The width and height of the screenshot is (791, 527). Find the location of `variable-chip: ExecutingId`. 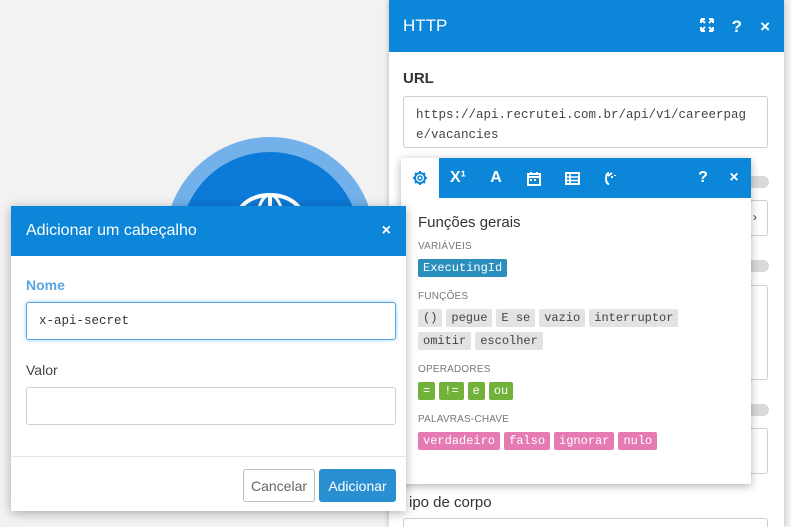

variable-chip: ExecutingId is located at coordinates (463, 268).